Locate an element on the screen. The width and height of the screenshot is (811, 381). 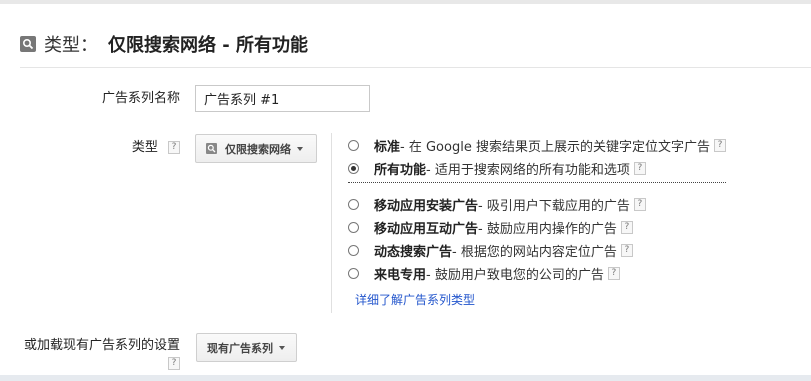
load-existing-help-icon: ? is located at coordinates (174, 363).